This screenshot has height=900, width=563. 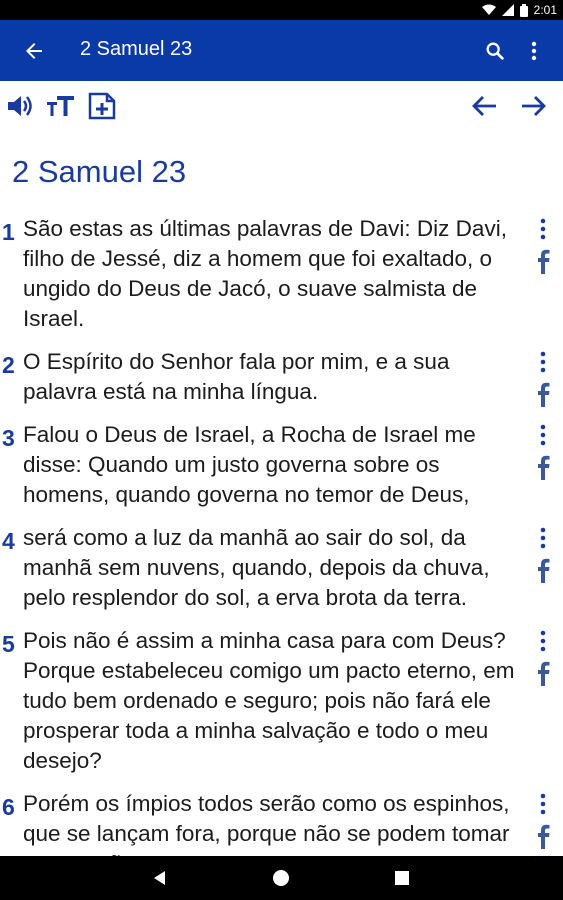 What do you see at coordinates (8, 807) in the screenshot?
I see `verse-number: 6` at bounding box center [8, 807].